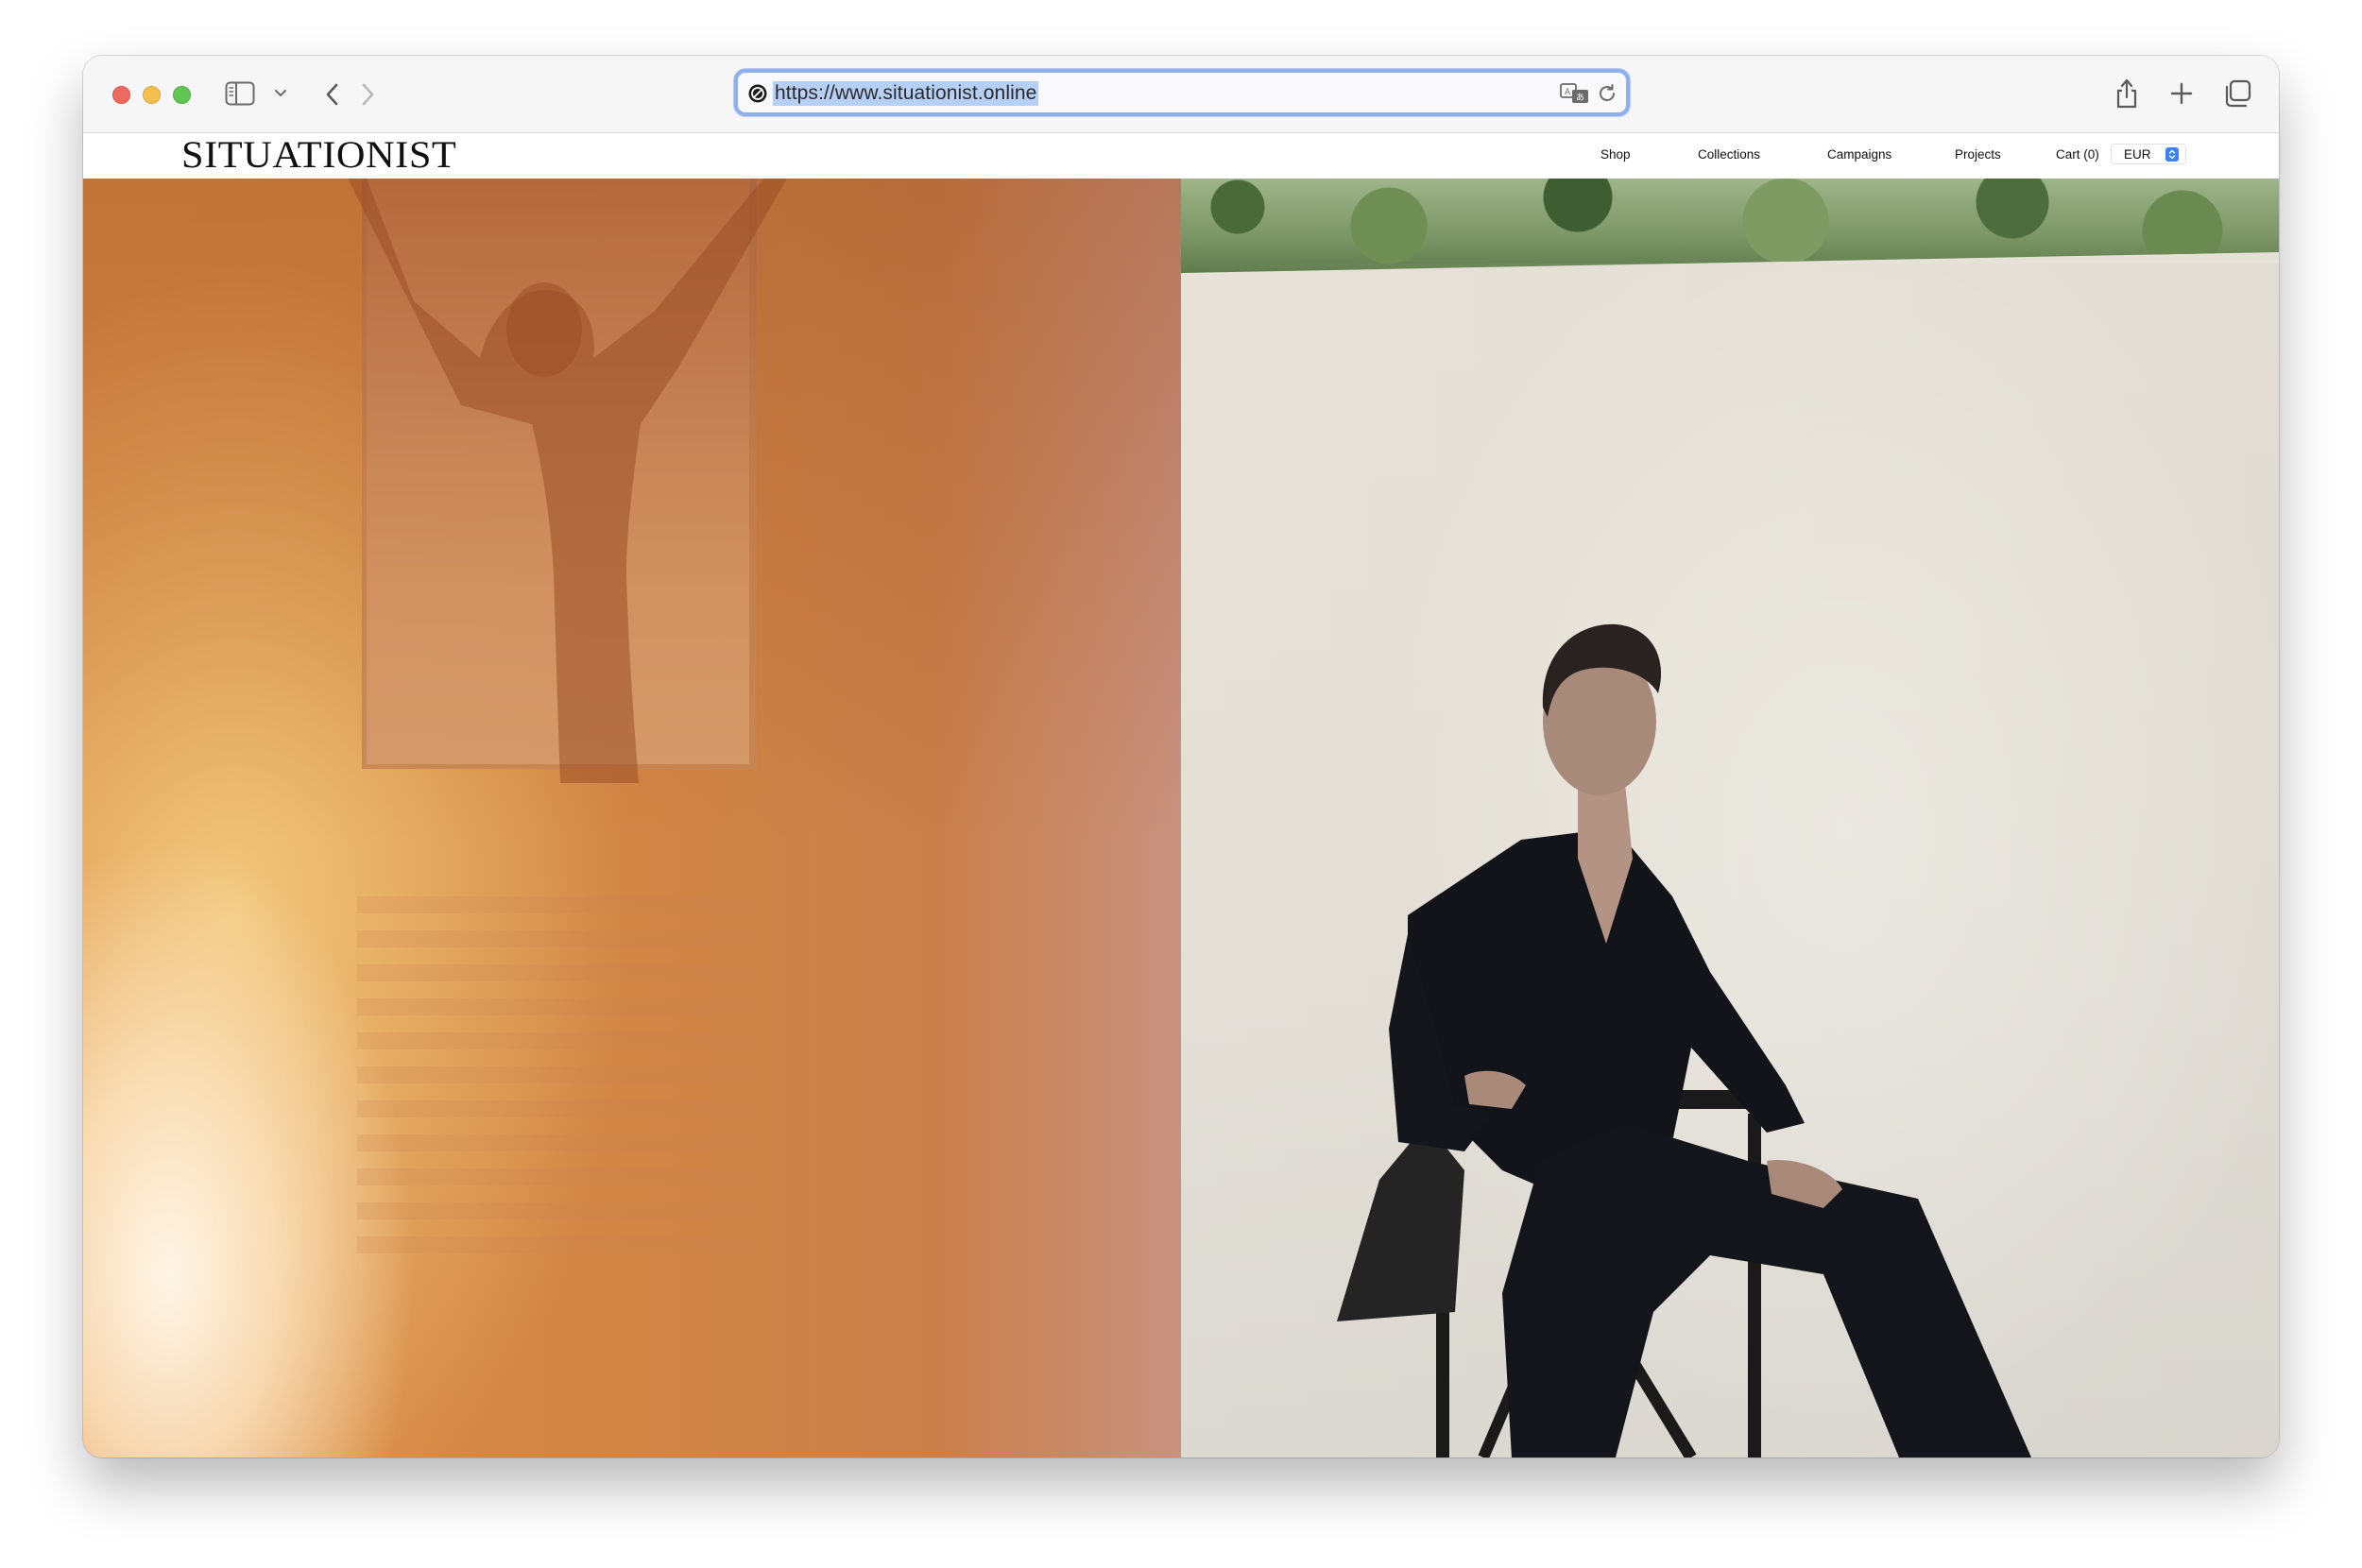  Describe the element at coordinates (152, 95) in the screenshot. I see `minimize-window-button` at that location.